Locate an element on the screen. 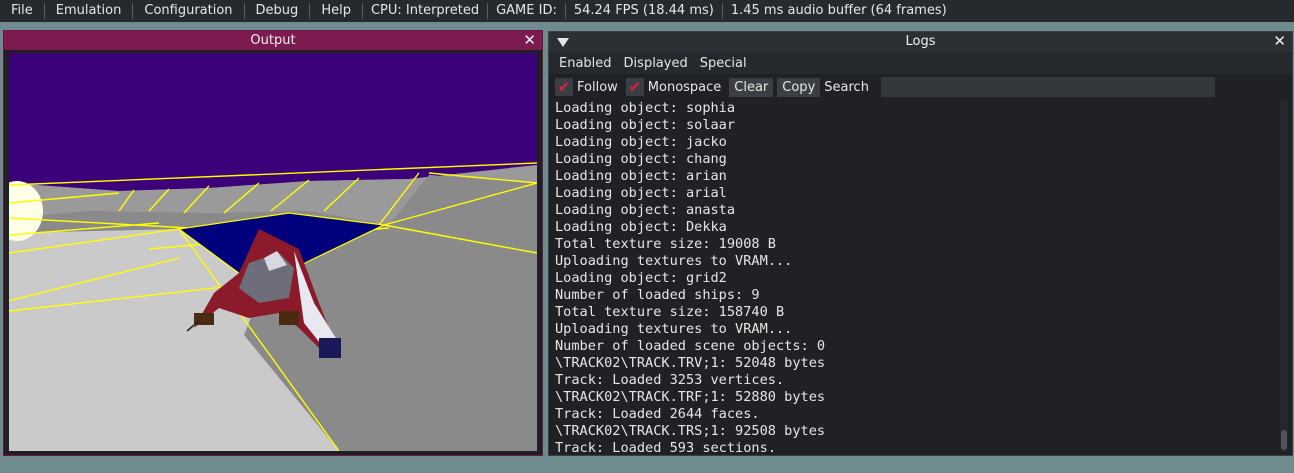 The image size is (1294, 473). search-label: Search is located at coordinates (846, 87).